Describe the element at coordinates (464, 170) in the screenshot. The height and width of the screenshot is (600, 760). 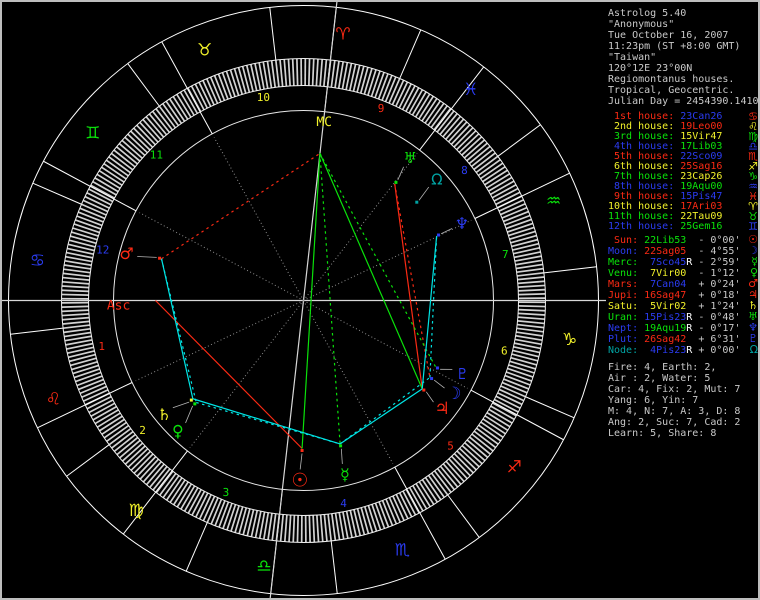
I see `house-number: 8` at that location.